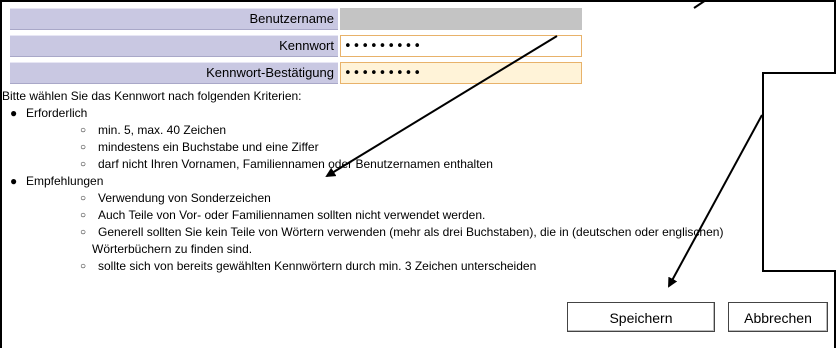 Image resolution: width=836 pixels, height=348 pixels. Describe the element at coordinates (715, 201) in the screenshot. I see `arrow-to-save-button` at that location.